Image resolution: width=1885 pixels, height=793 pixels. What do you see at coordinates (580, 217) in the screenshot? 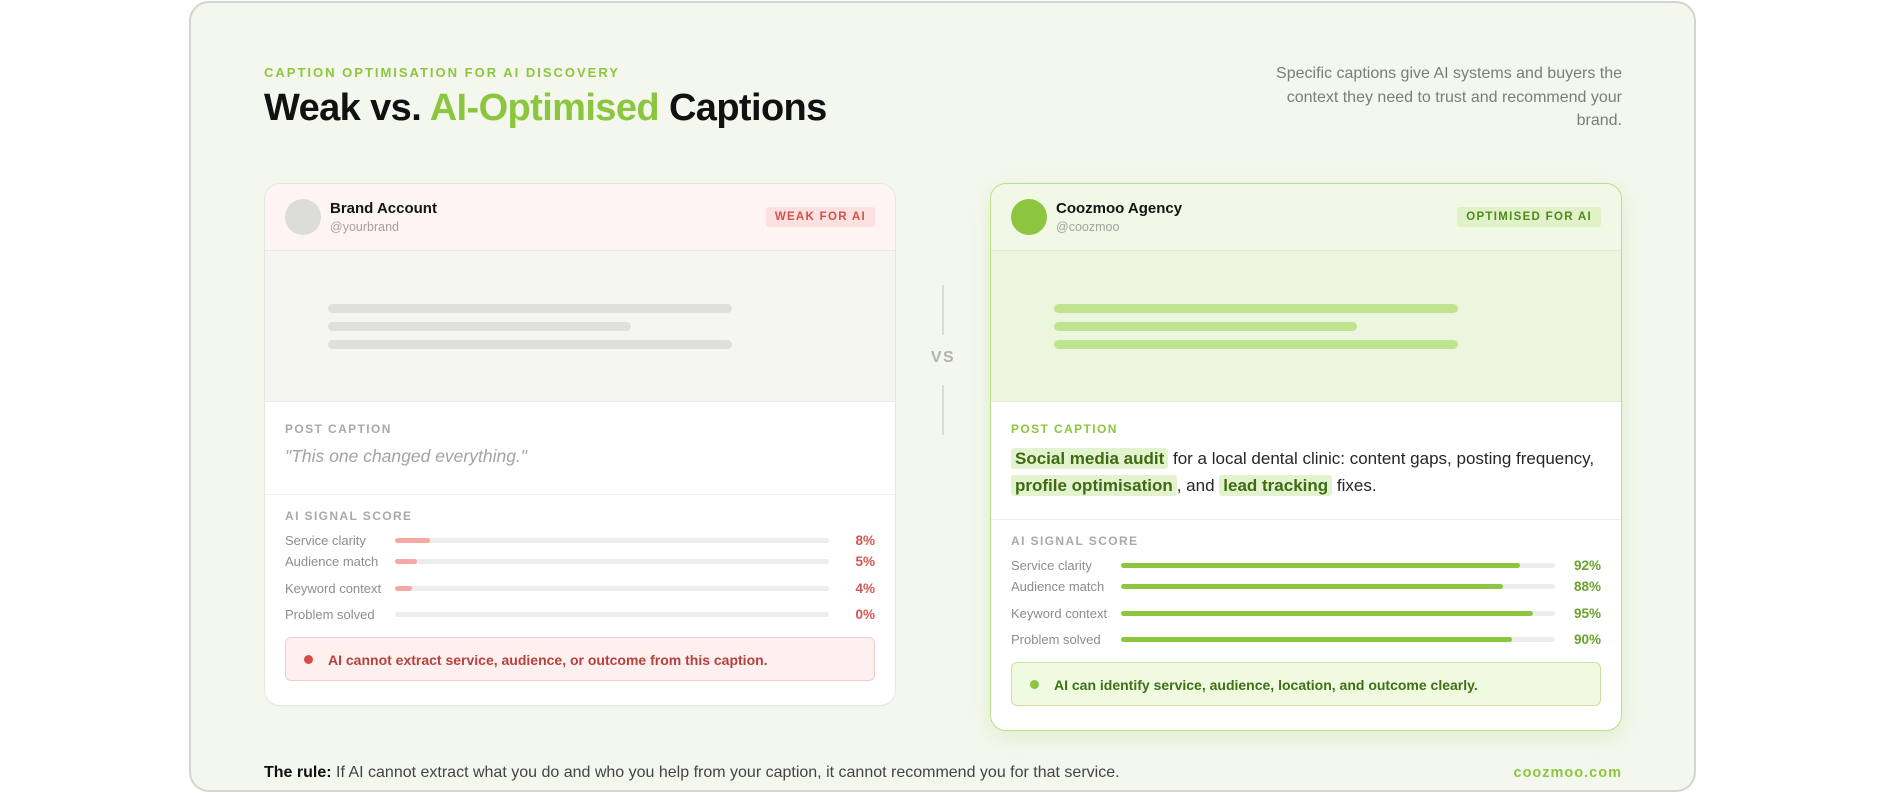
I see `weak-card-header: Brand Account @yourbrand WEAK FOR AI` at bounding box center [580, 217].